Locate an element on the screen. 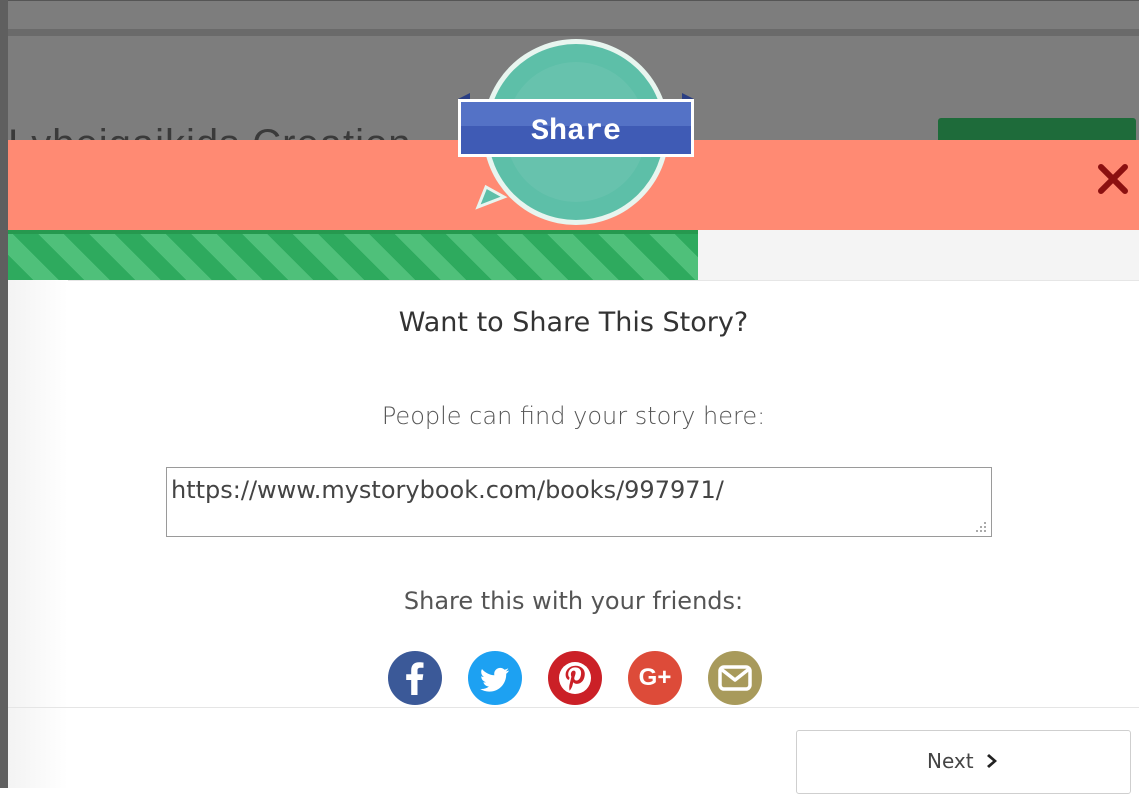 This screenshot has width=1139, height=794. modal-left-shade is located at coordinates (38, 534).